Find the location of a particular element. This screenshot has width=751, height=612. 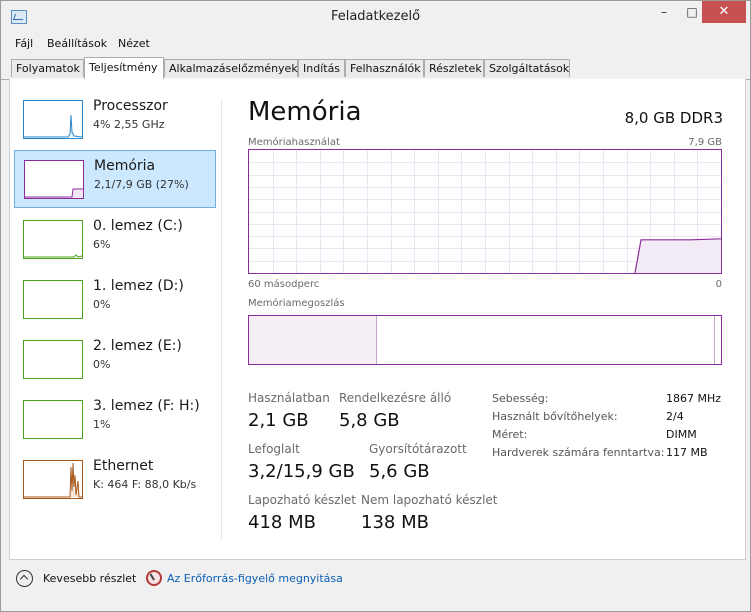

form-factor-label: Méret: is located at coordinates (510, 434).